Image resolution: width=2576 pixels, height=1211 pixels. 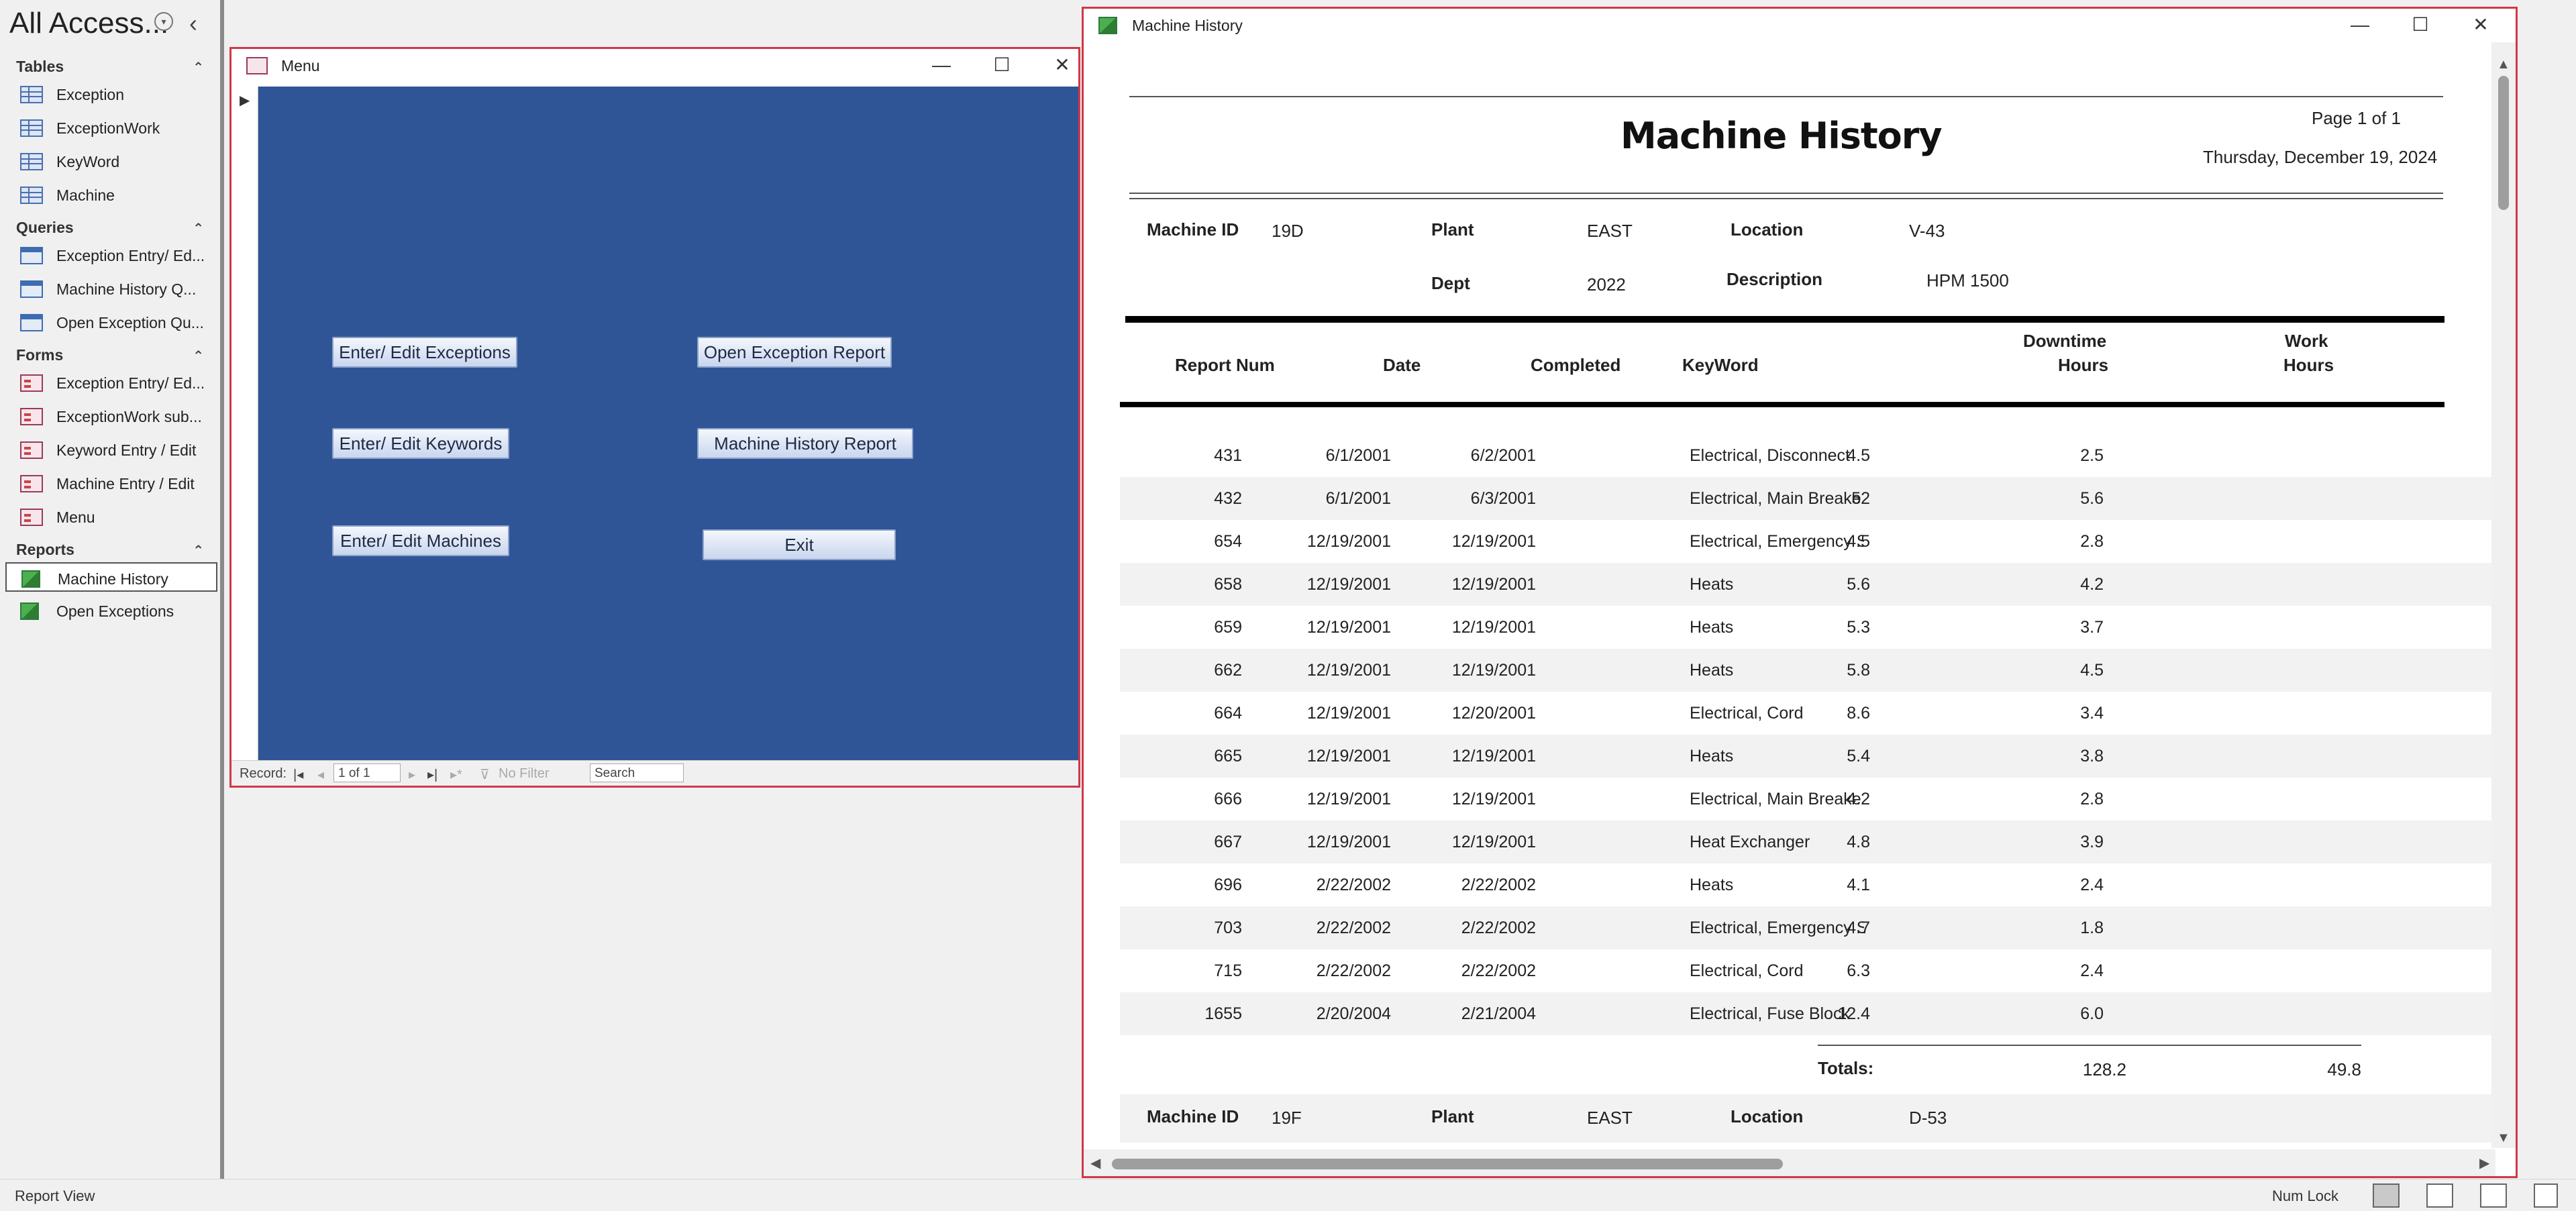 I want to click on col-completed: Completed, so click(x=1576, y=365).